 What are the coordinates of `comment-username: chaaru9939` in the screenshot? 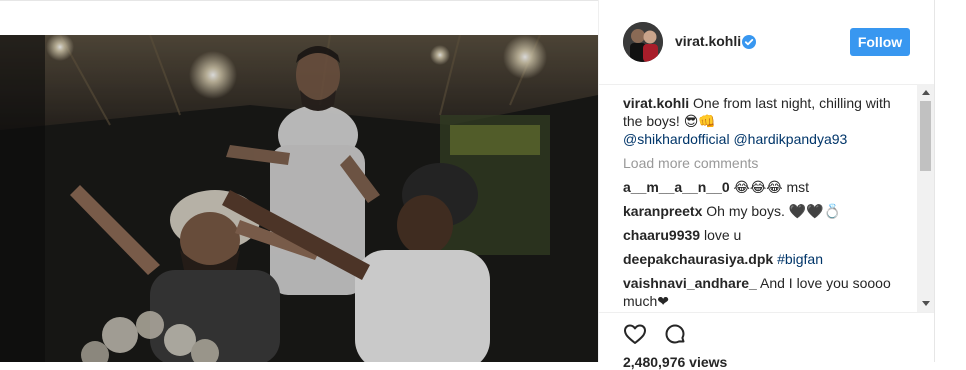 It's located at (661, 235).